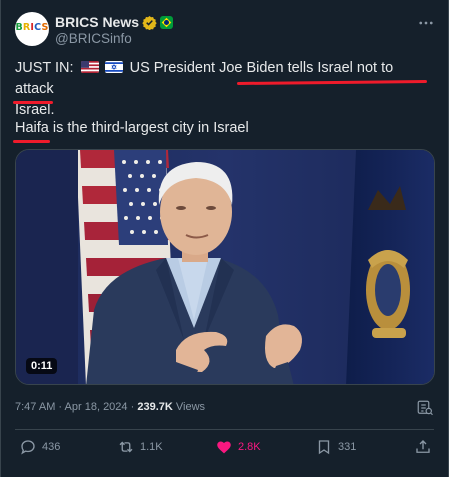 The height and width of the screenshot is (477, 449). What do you see at coordinates (151, 447) in the screenshot?
I see `repost-count: 1.1K` at bounding box center [151, 447].